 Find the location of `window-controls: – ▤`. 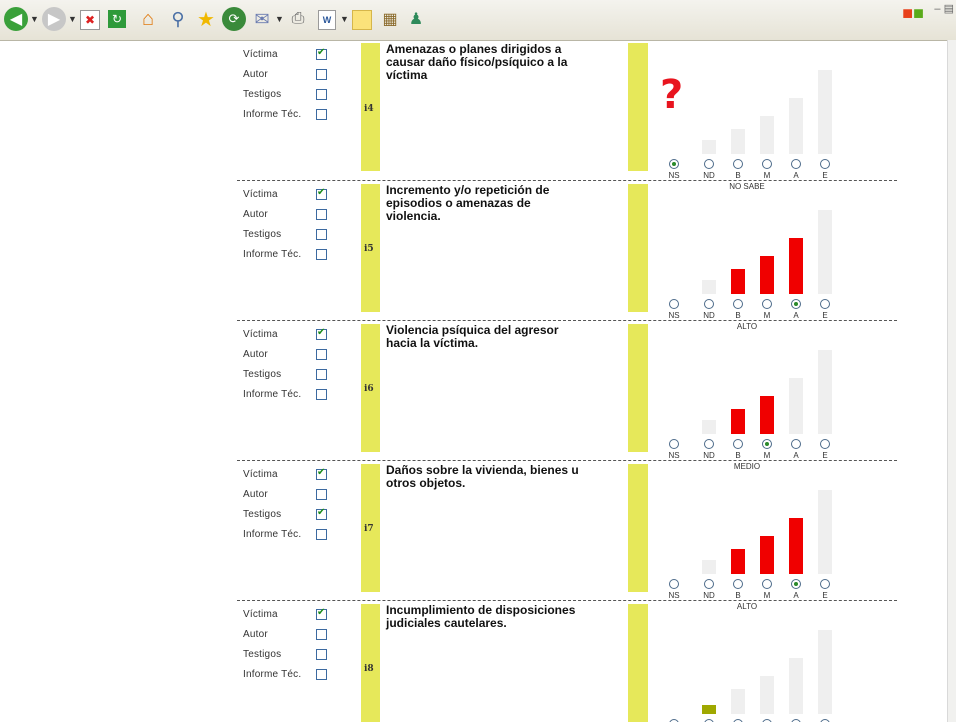

window-controls: – ▤ is located at coordinates (944, 8).